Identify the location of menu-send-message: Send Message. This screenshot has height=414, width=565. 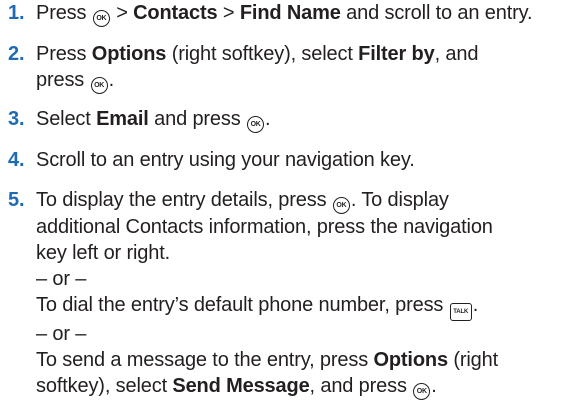
(241, 386).